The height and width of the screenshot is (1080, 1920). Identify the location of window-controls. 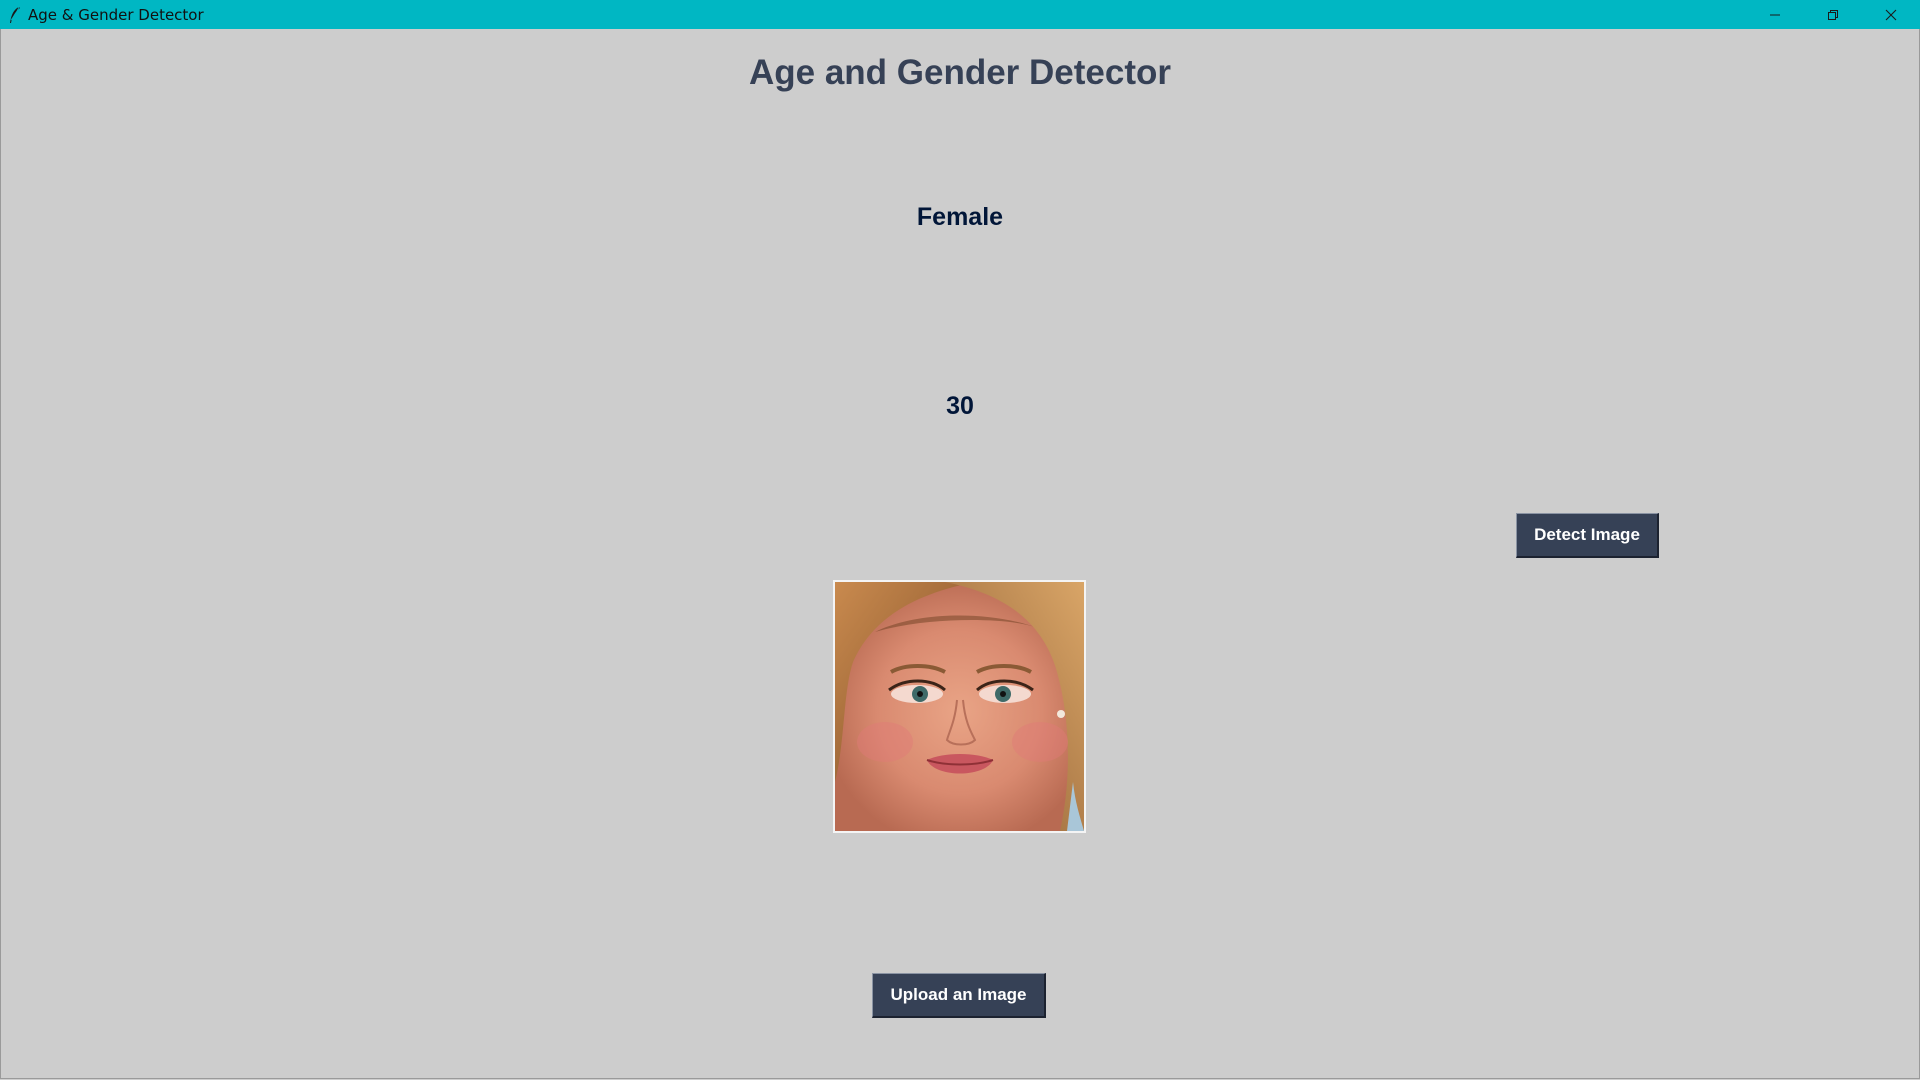
(1833, 14).